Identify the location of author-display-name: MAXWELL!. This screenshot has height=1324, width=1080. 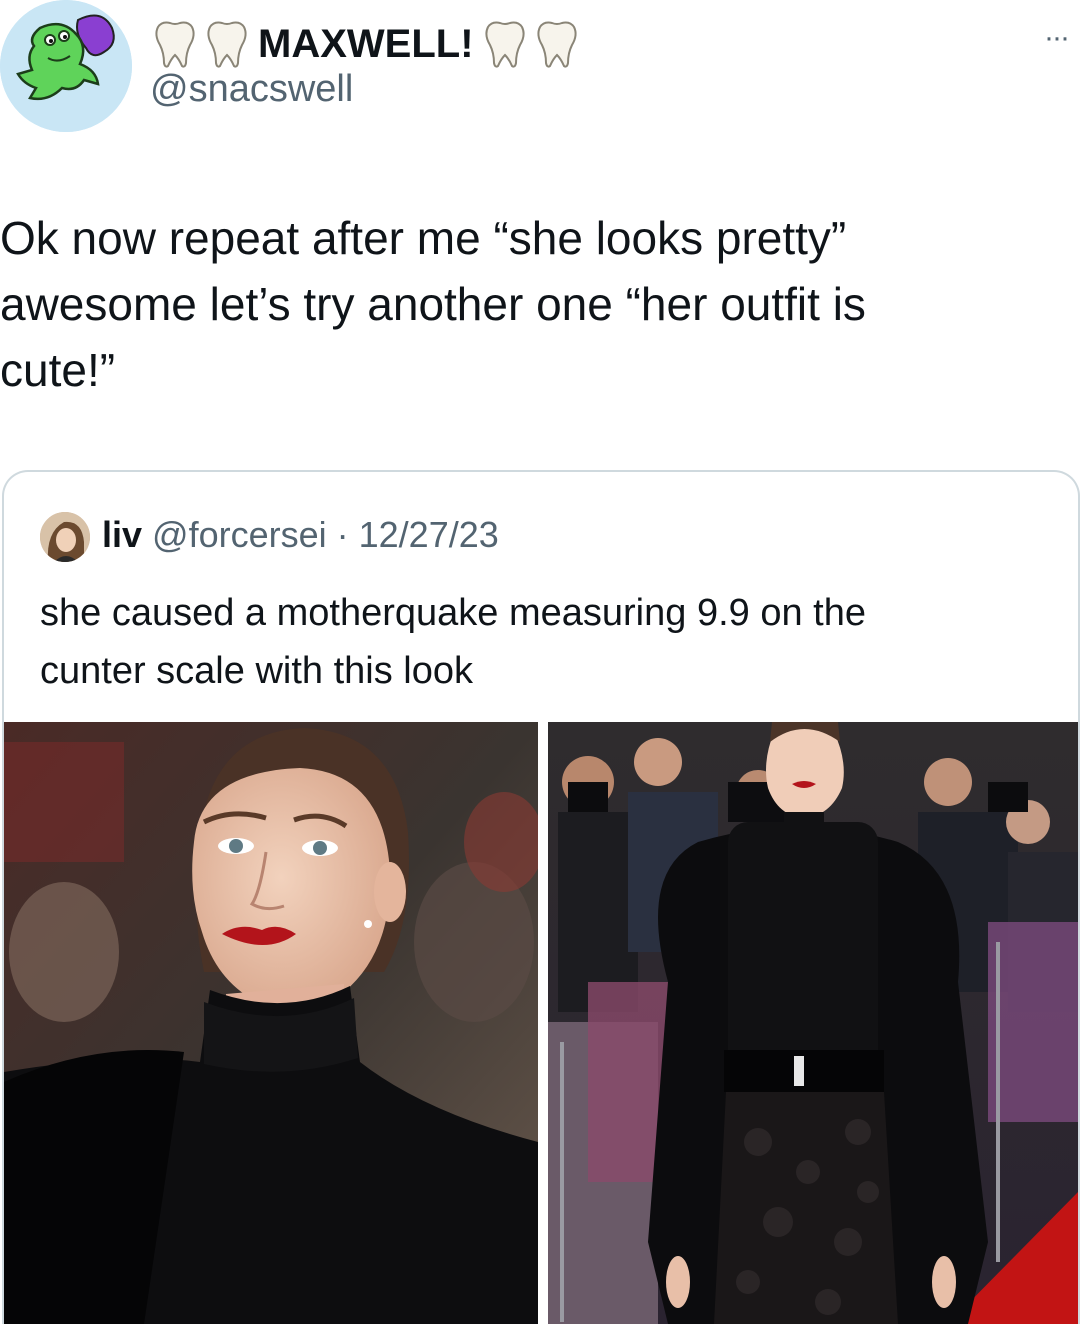
(366, 44).